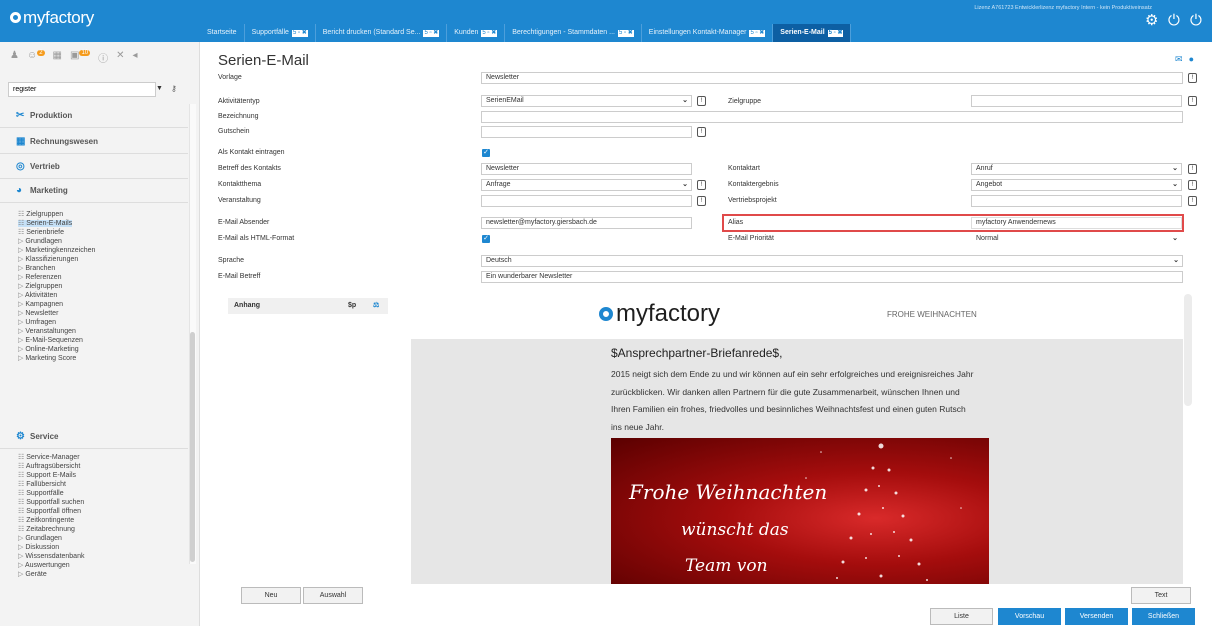  Describe the element at coordinates (103, 286) in the screenshot. I see `sidebar-item: ▷ Zielgruppen` at that location.